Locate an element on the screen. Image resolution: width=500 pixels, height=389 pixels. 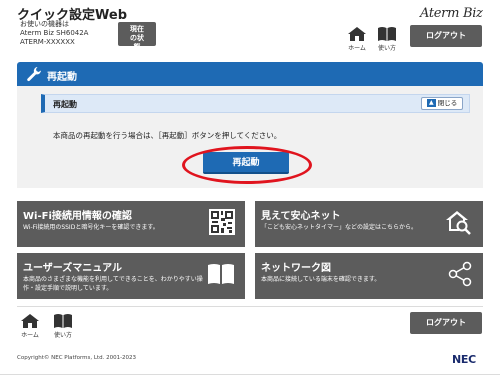
tile-safe-net: 見えて安心ネット 「こども安心ネットタイマー」などの設定はこちらから。 is located at coordinates (369, 224).